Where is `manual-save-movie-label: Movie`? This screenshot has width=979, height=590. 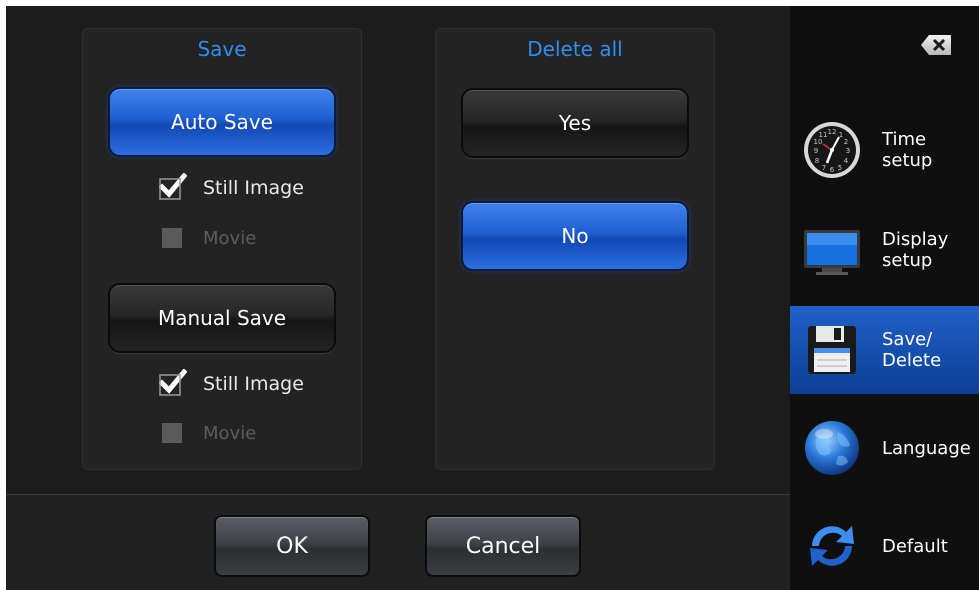
manual-save-movie-label: Movie is located at coordinates (230, 433).